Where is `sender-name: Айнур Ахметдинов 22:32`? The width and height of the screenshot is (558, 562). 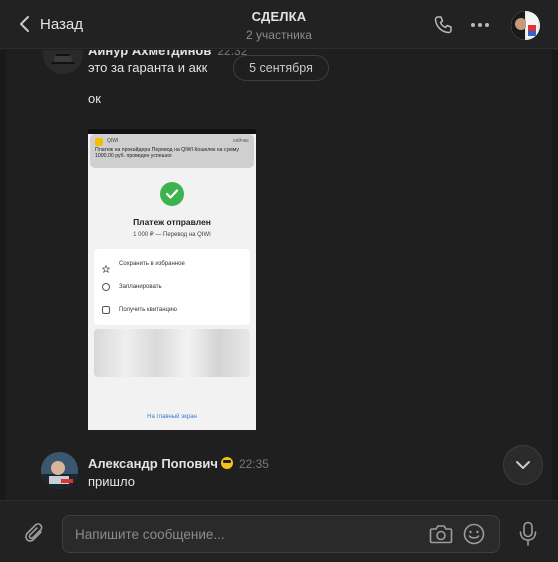
sender-name: Айнур Ахметдинов 22:32 is located at coordinates (167, 54).